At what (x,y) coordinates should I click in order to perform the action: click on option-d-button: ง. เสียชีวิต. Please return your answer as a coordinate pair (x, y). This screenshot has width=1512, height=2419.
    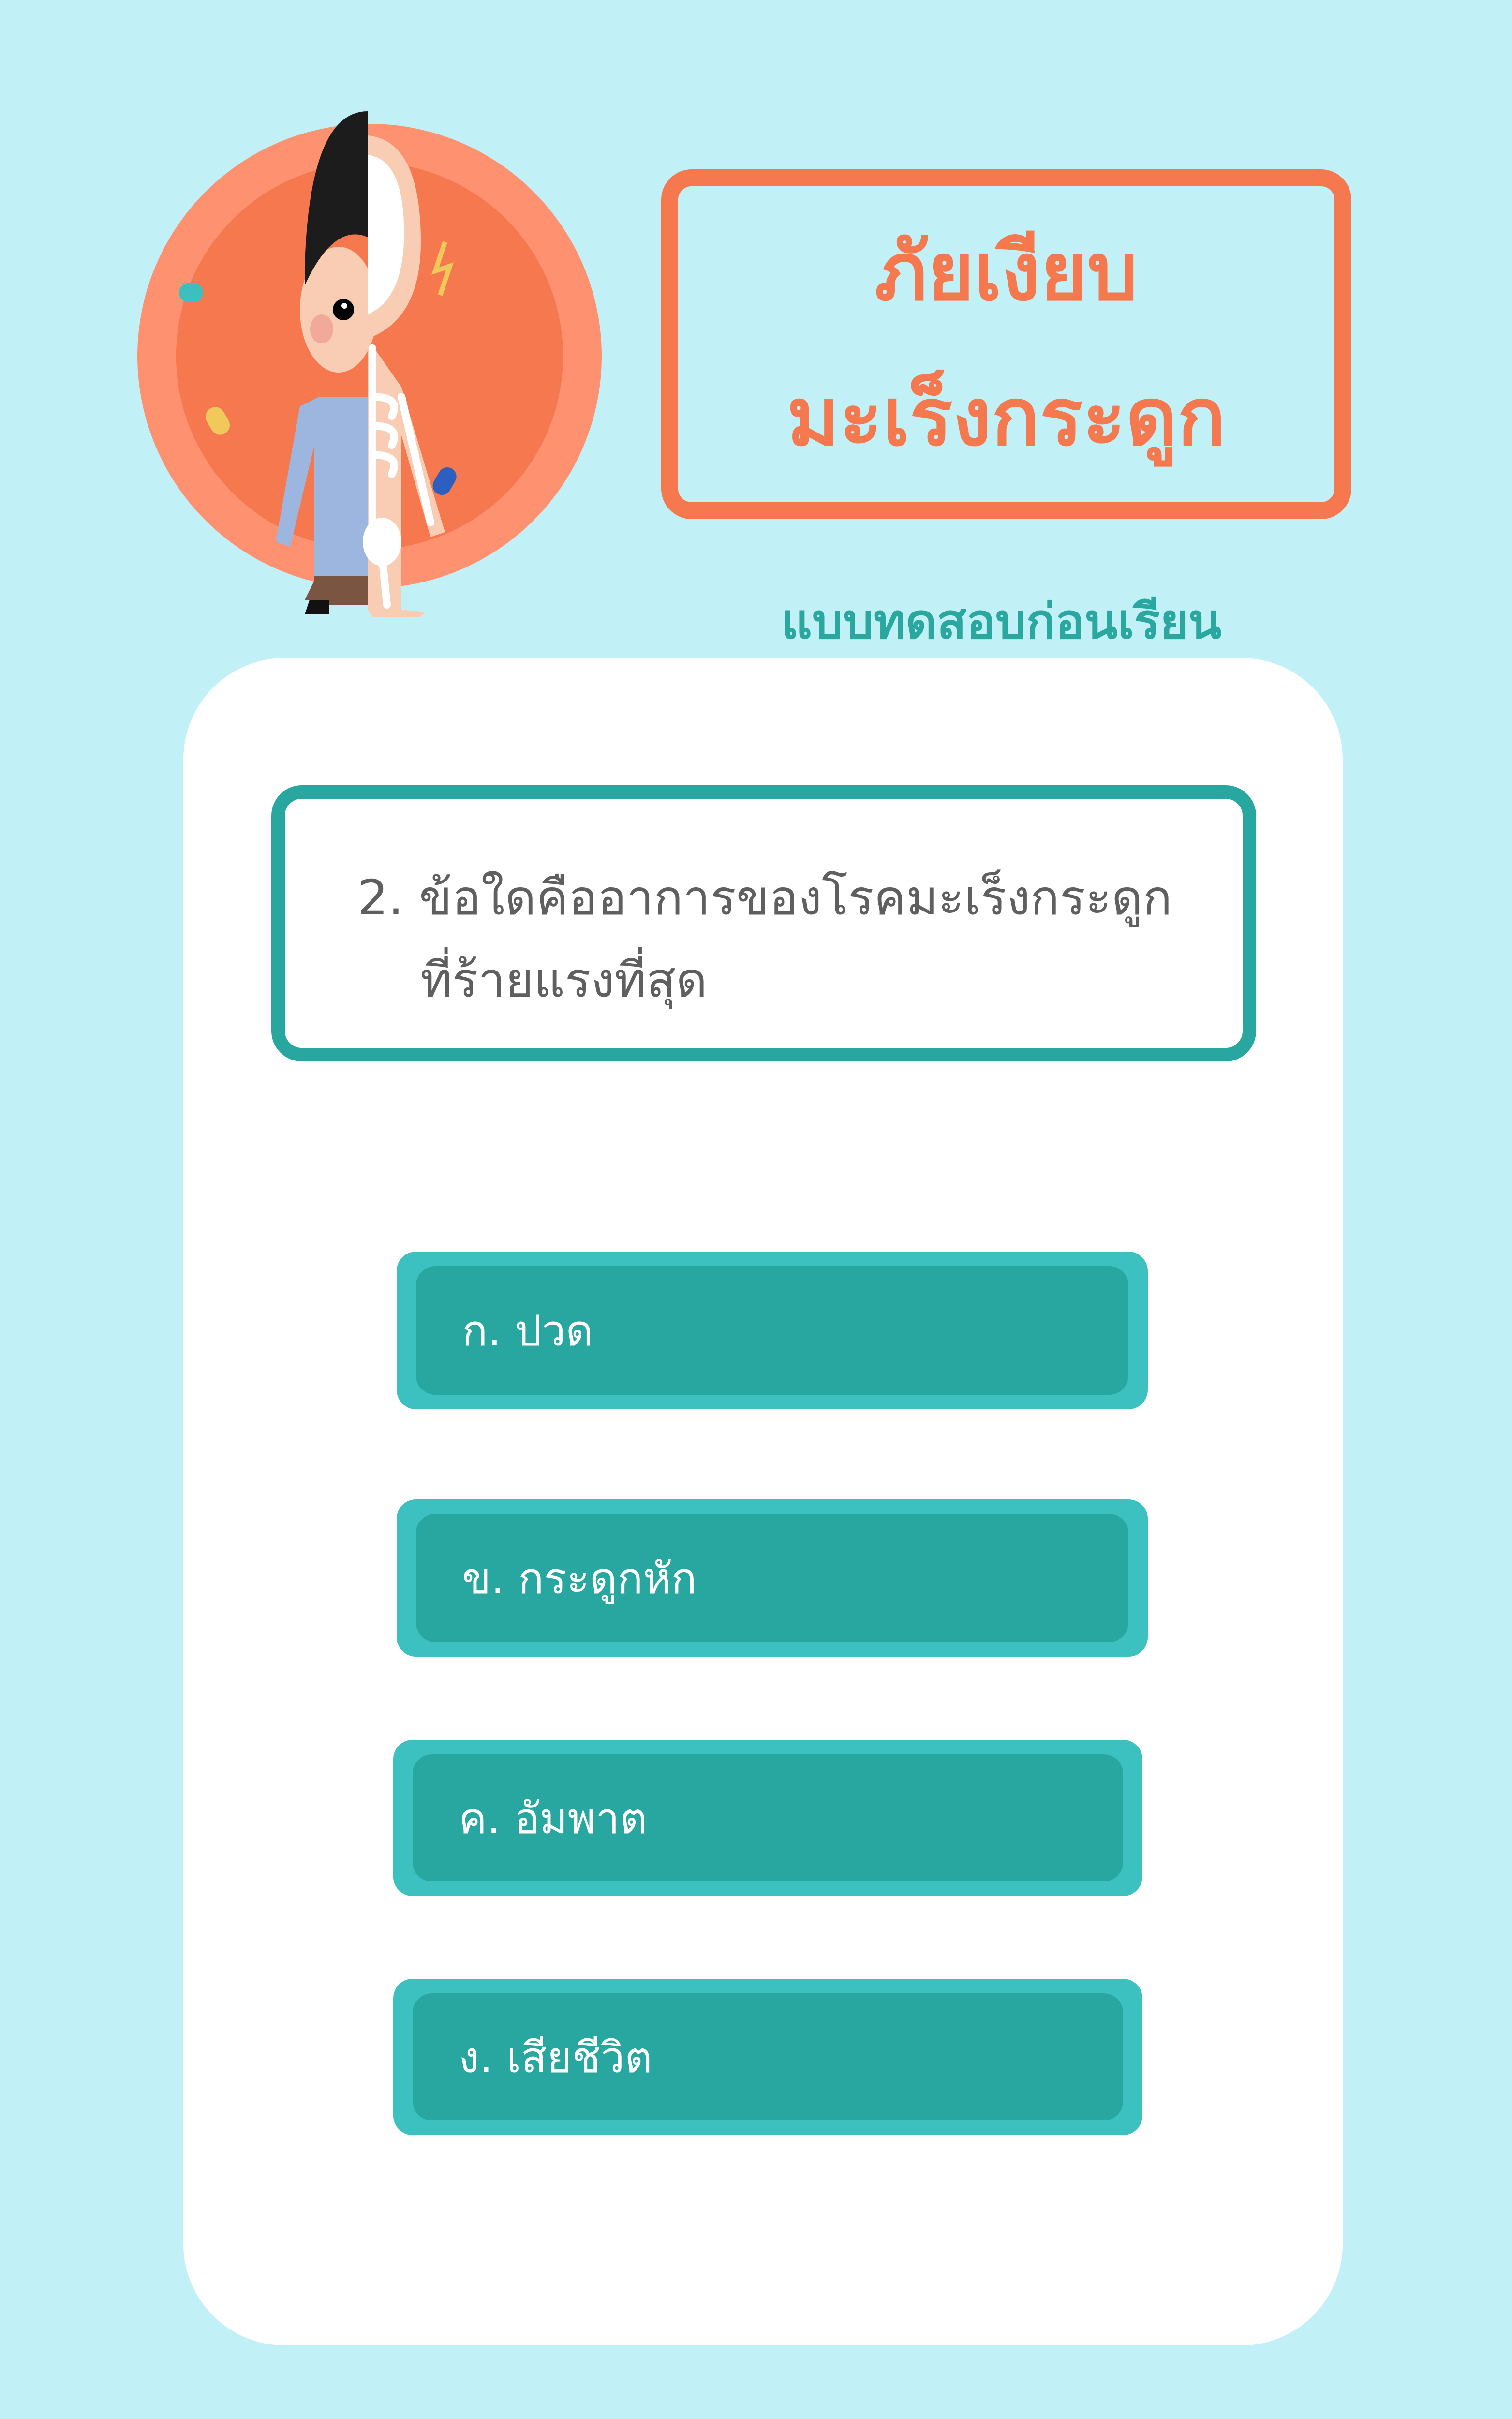
    Looking at the image, I should click on (767, 2057).